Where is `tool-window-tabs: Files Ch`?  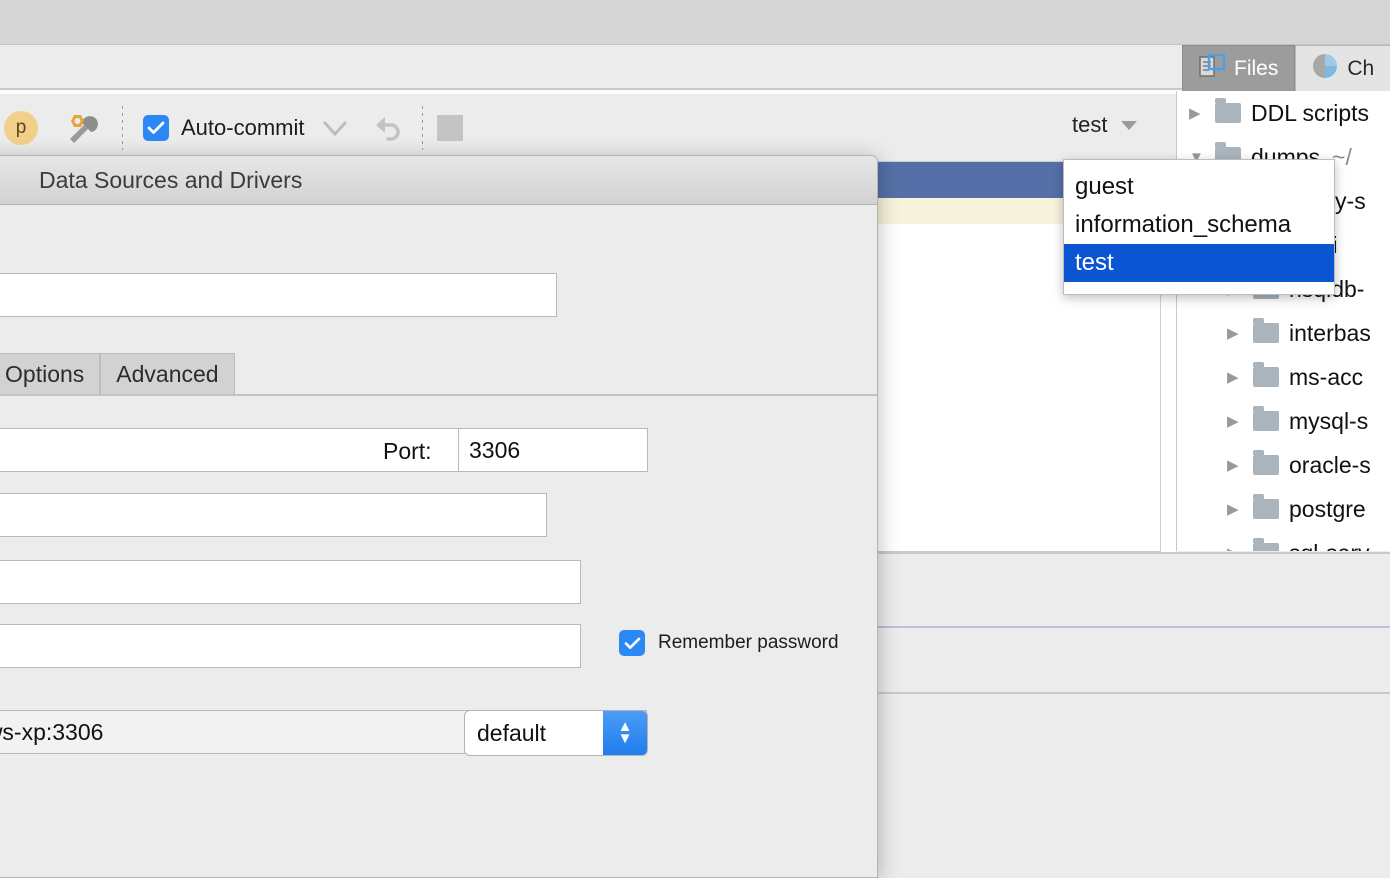 tool-window-tabs: Files Ch is located at coordinates (1286, 68).